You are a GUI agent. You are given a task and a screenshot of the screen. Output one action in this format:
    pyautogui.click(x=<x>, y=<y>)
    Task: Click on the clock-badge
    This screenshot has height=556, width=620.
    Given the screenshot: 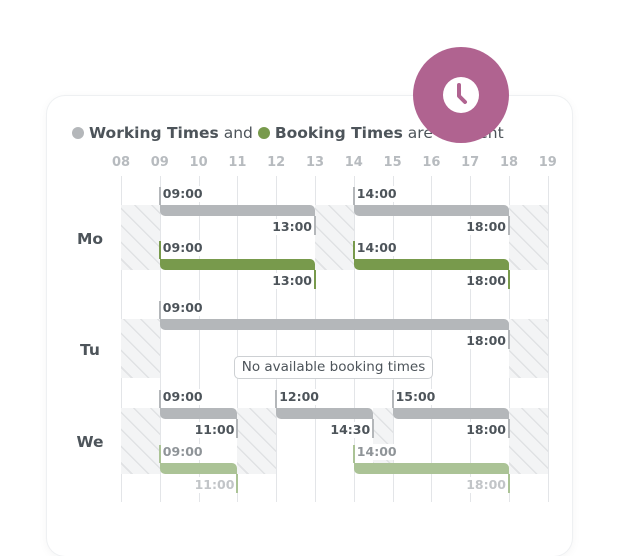 What is the action you would take?
    pyautogui.click(x=461, y=95)
    